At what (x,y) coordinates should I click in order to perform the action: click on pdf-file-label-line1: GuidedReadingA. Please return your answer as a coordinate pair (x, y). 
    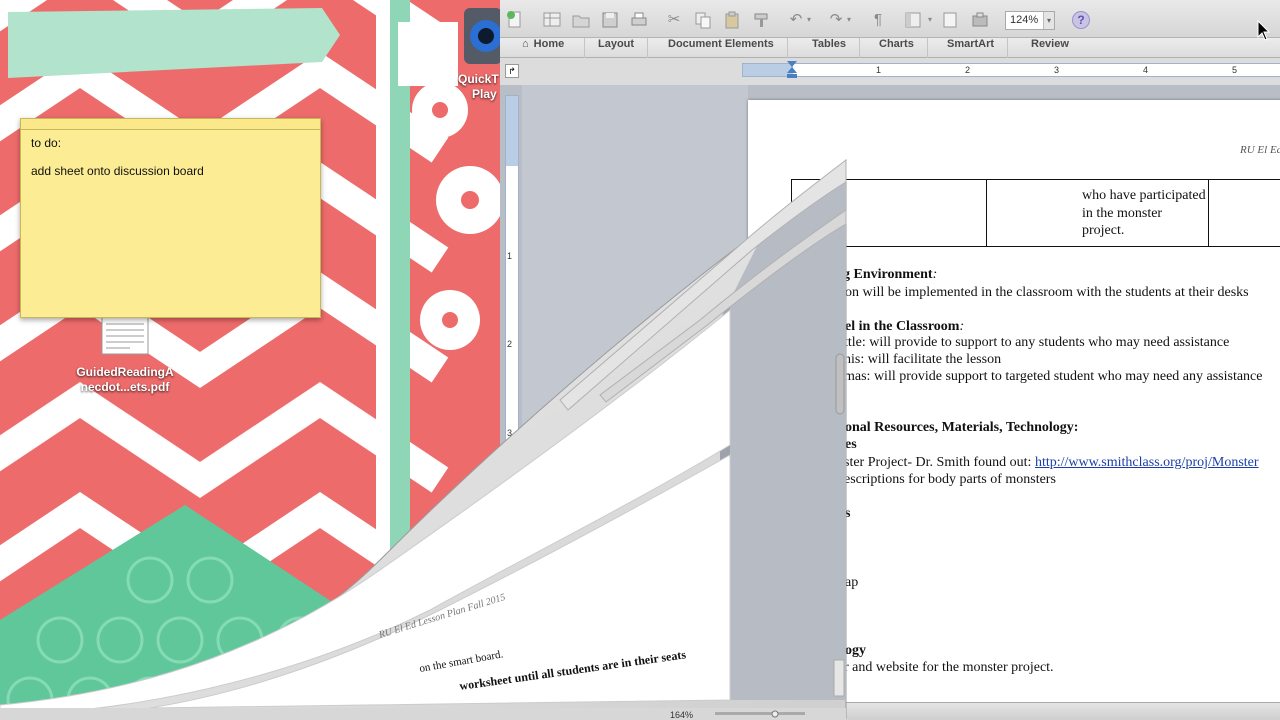
    Looking at the image, I should click on (125, 372).